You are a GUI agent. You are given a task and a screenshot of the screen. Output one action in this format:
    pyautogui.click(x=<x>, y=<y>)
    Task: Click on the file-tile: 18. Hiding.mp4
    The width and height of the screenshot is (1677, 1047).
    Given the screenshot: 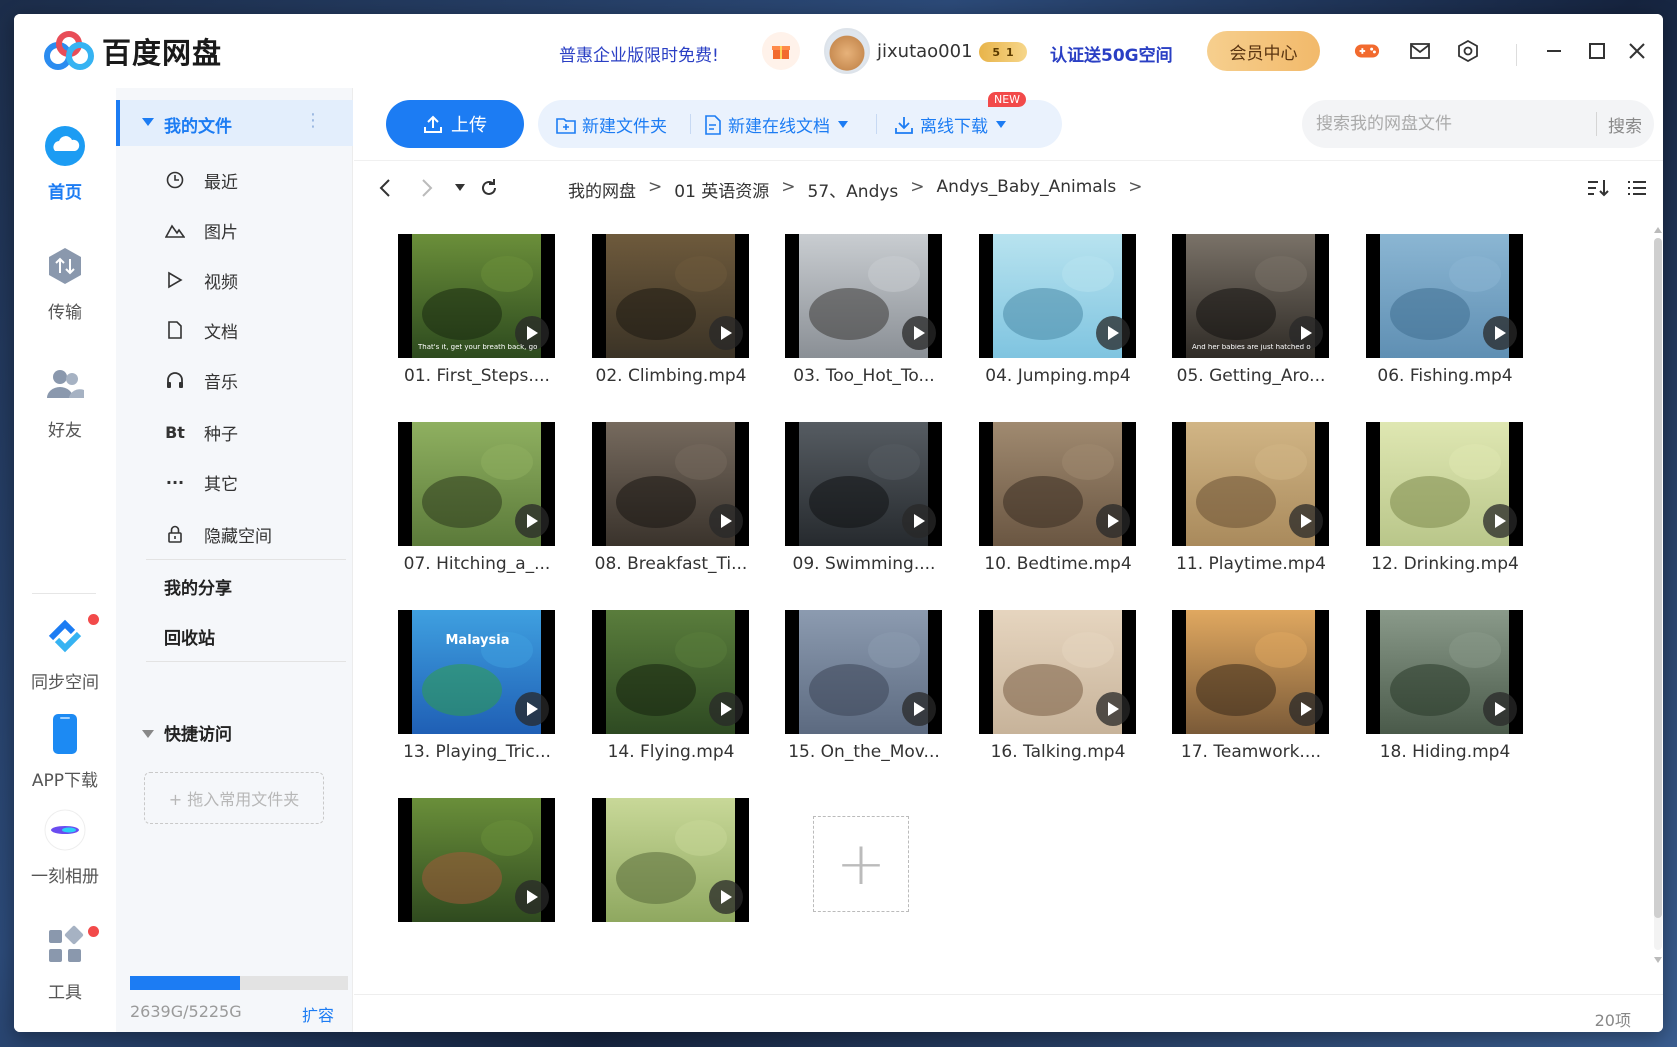 What is the action you would take?
    pyautogui.click(x=1436, y=694)
    